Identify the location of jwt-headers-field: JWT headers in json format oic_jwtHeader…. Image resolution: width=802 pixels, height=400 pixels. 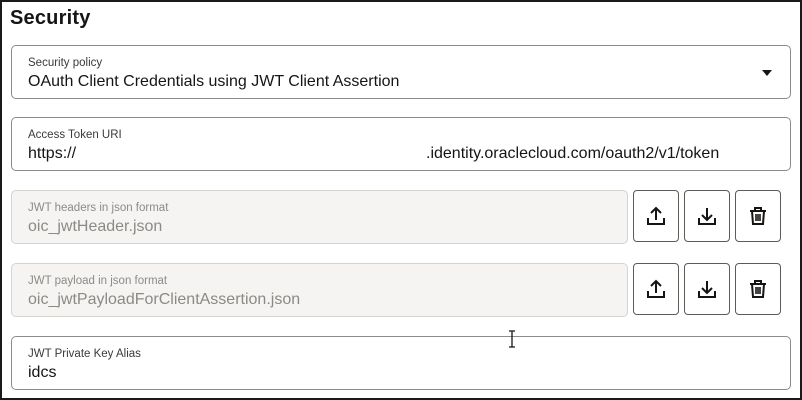
(319, 217).